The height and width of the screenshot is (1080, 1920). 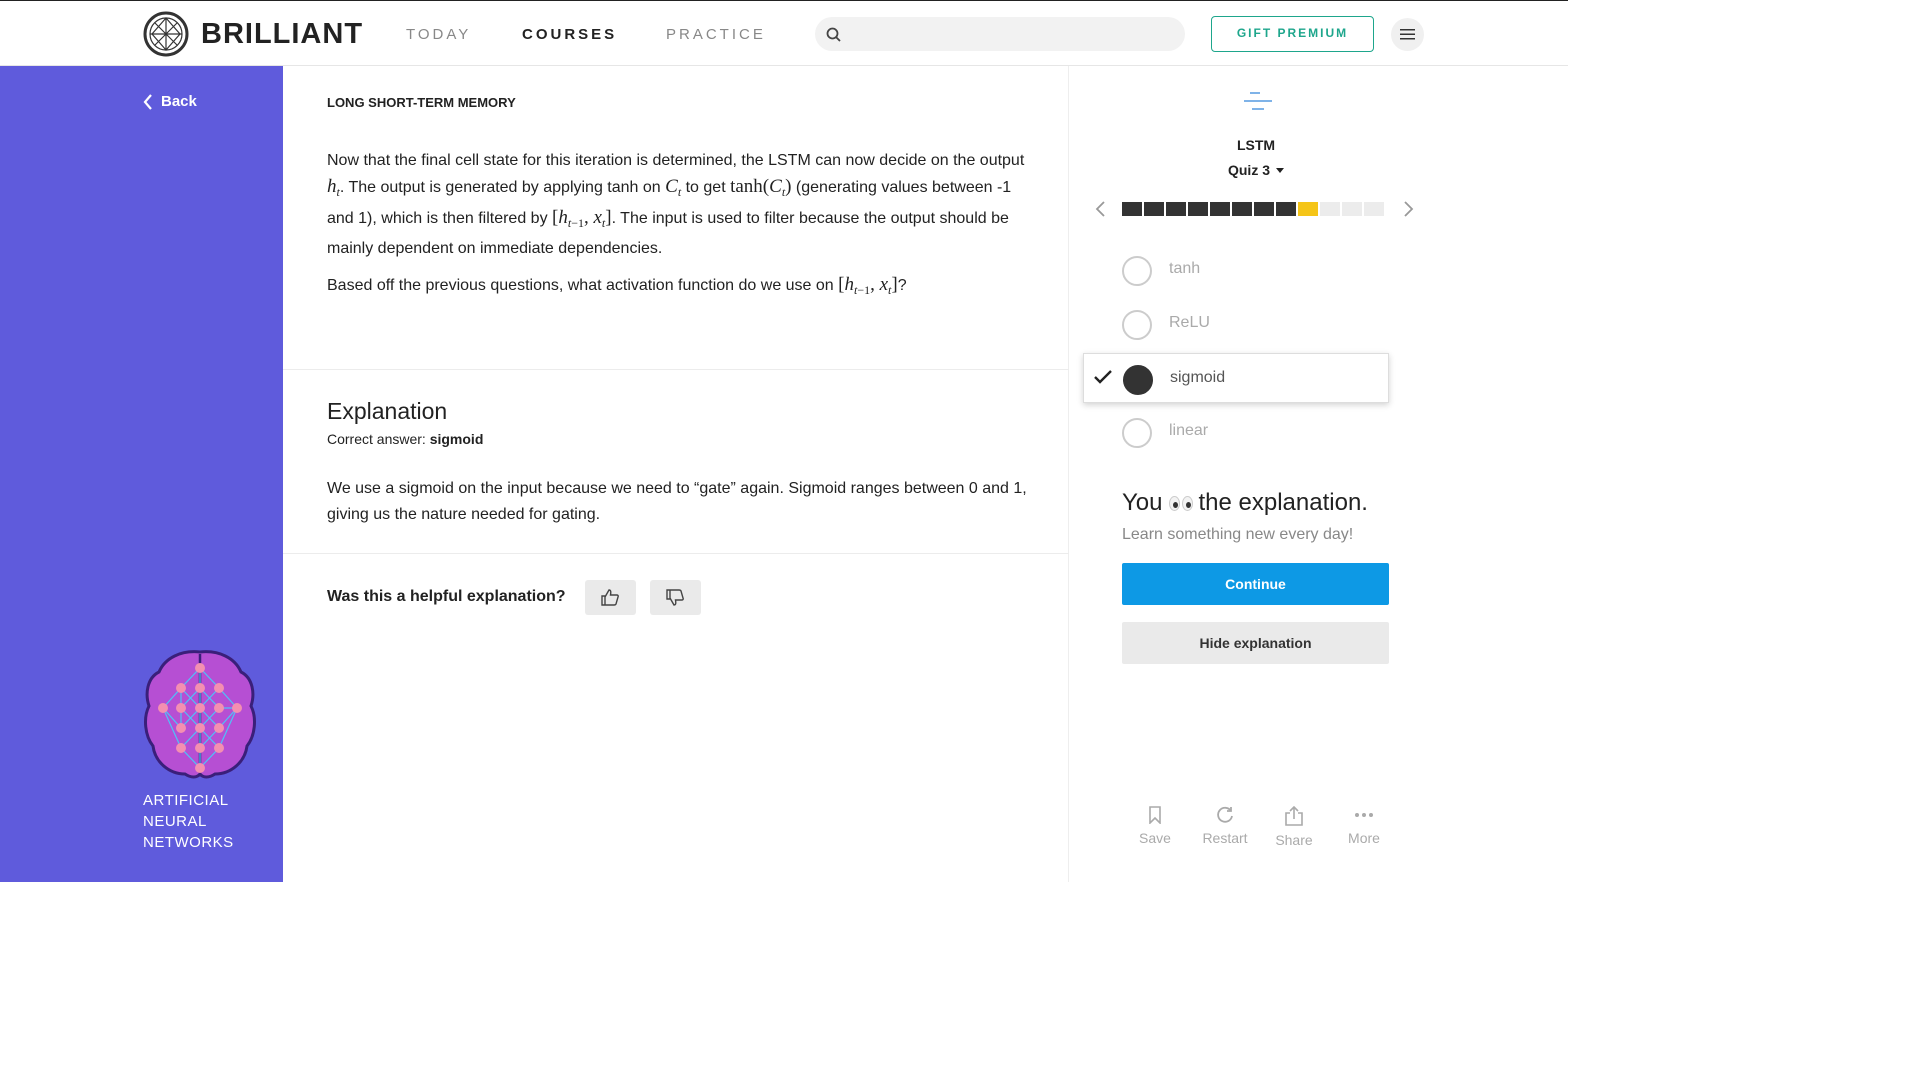 What do you see at coordinates (179, 101) in the screenshot?
I see `back-label: Back` at bounding box center [179, 101].